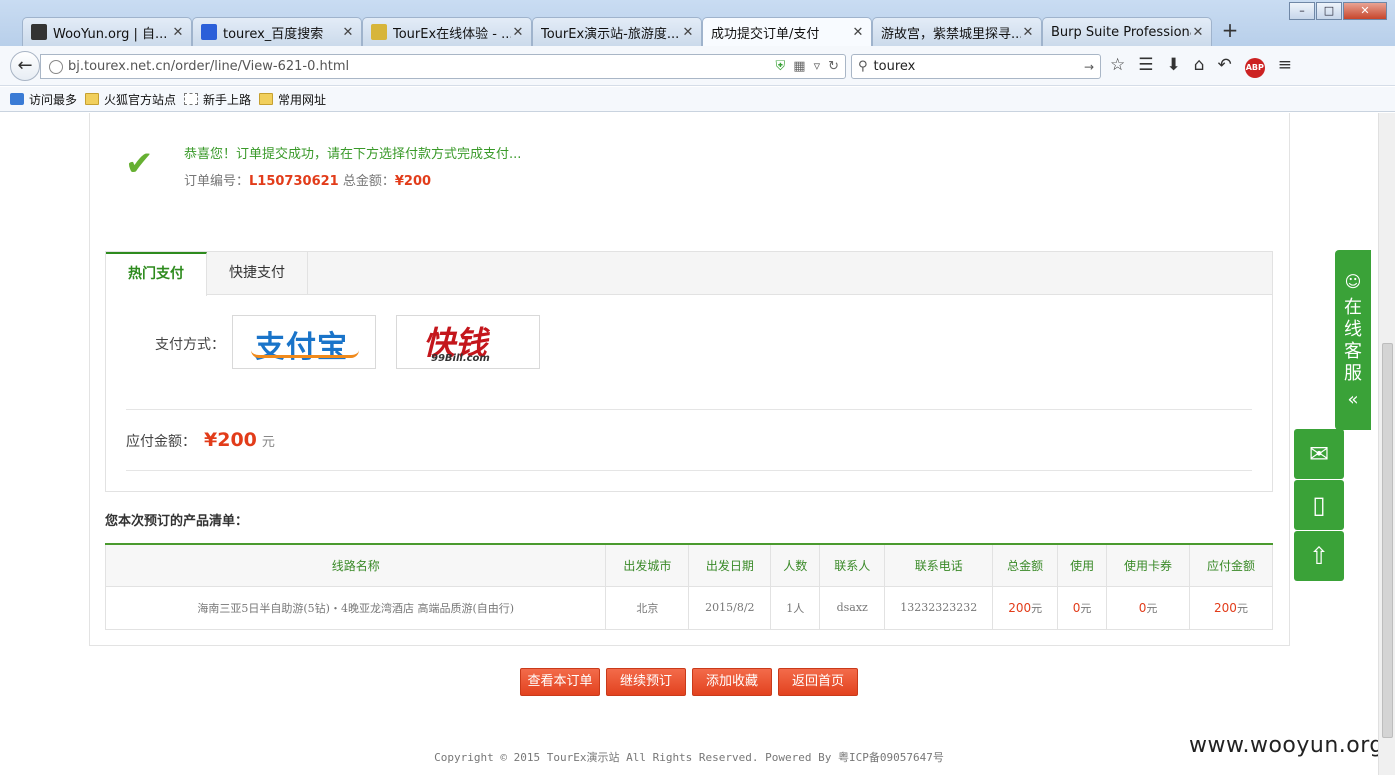 This screenshot has height=775, width=1395. Describe the element at coordinates (818, 682) in the screenshot. I see `return-home-button: 返回首页` at that location.